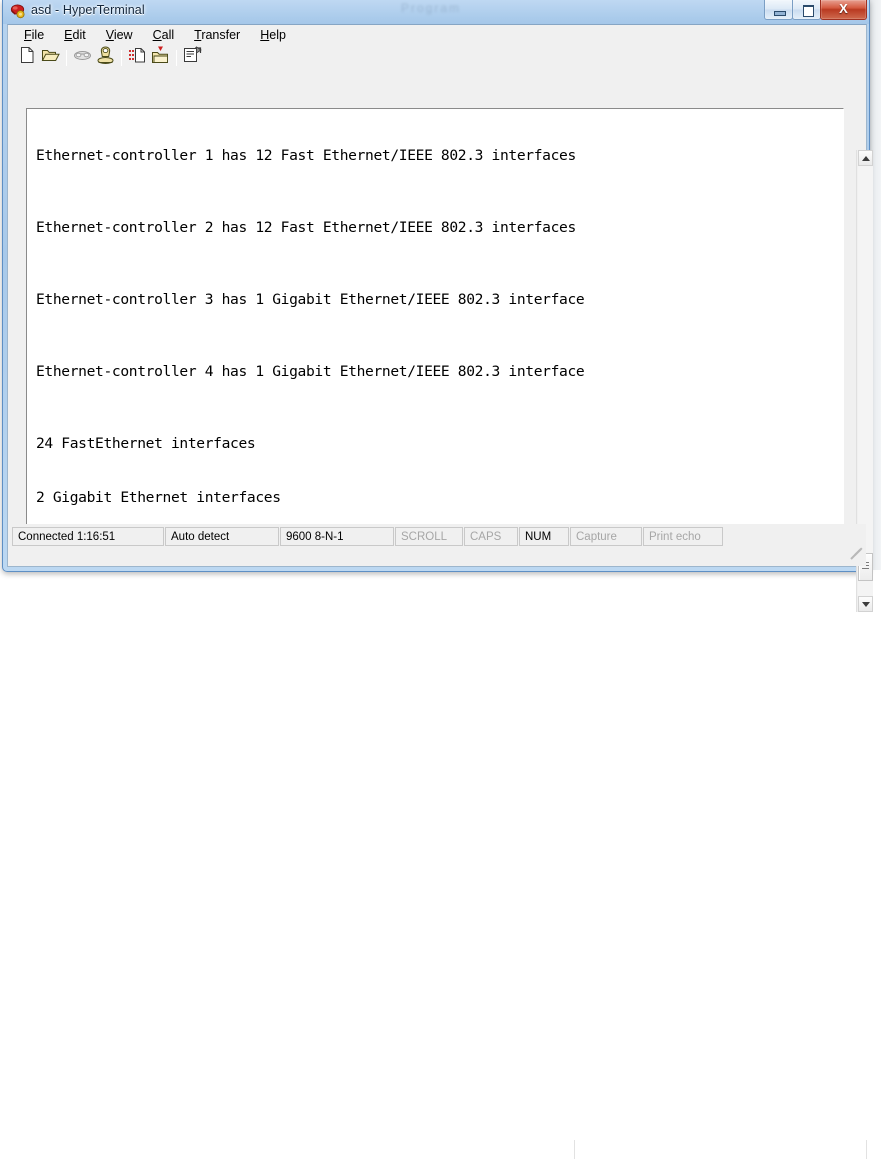  Describe the element at coordinates (778, 10) in the screenshot. I see `minimize-button` at that location.